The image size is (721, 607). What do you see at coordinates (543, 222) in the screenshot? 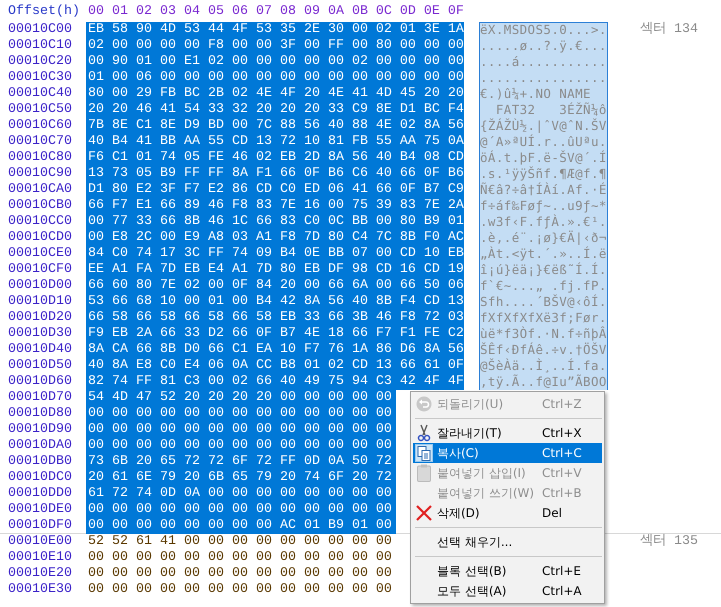
I see `ascii-row: .w3f‹F.fƒÀ.».€¹.` at bounding box center [543, 222].